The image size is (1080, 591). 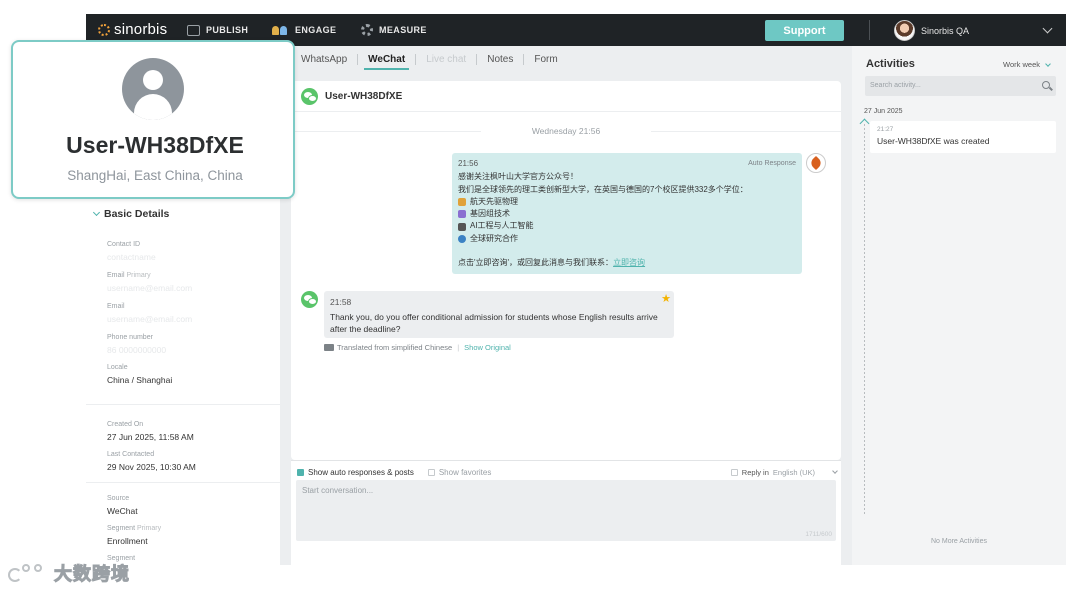 What do you see at coordinates (155, 175) in the screenshot?
I see `contact-location: ShangHai, East China, China` at bounding box center [155, 175].